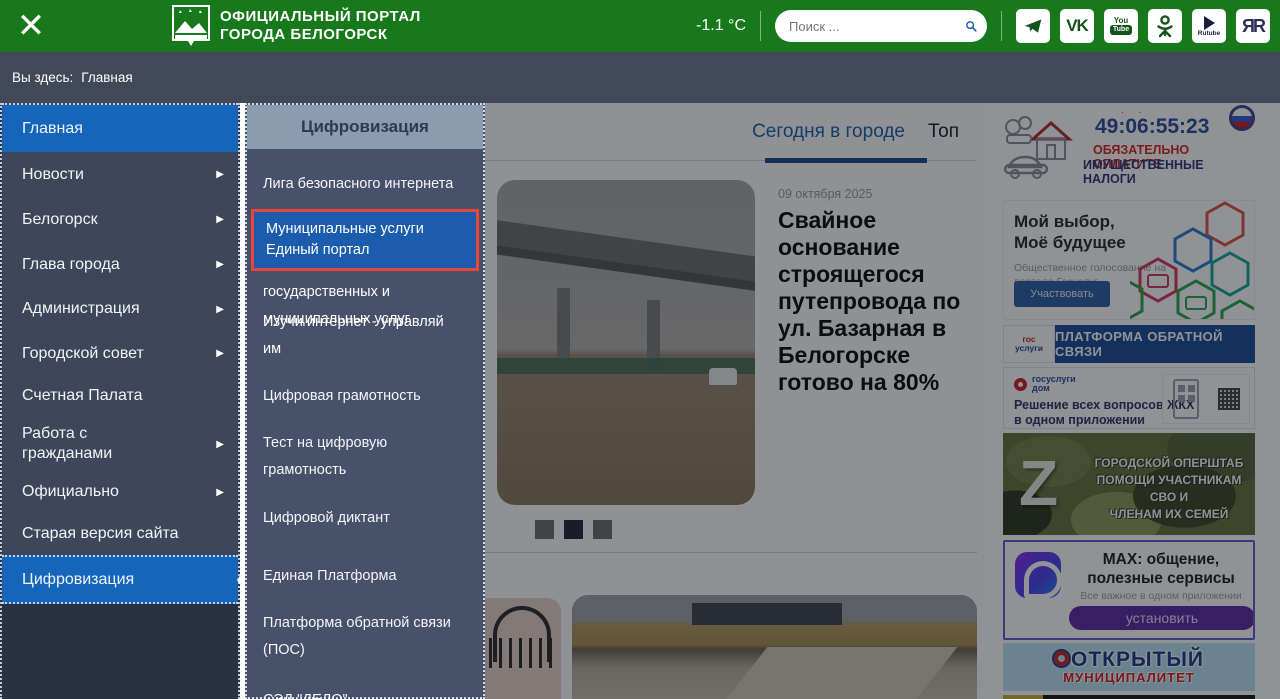  What do you see at coordinates (1165, 26) in the screenshot?
I see `odnoklassniki-icon` at bounding box center [1165, 26].